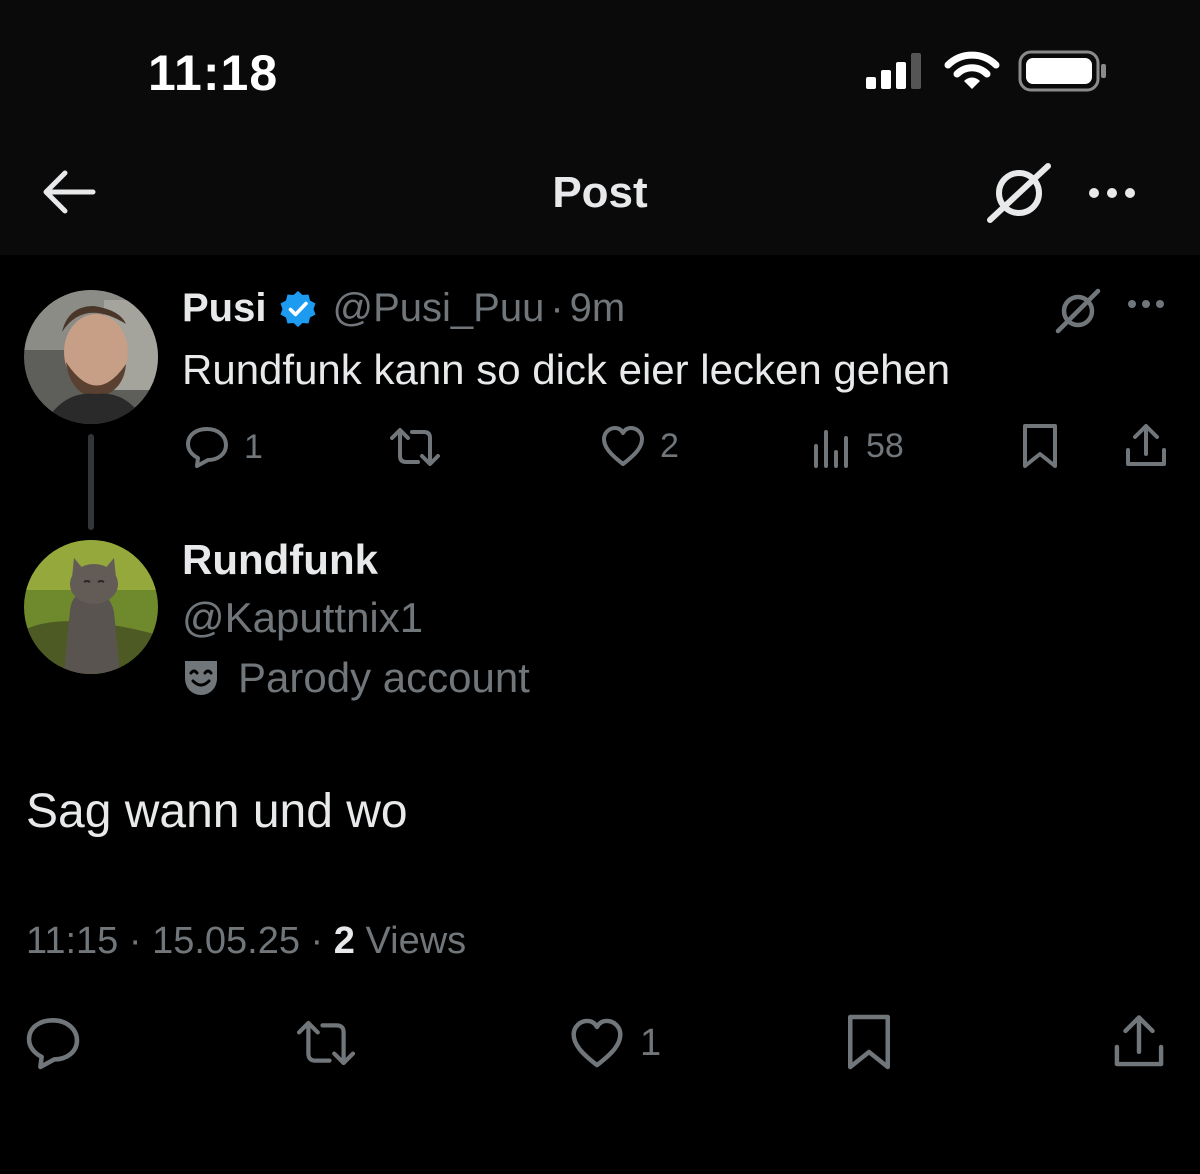 The width and height of the screenshot is (1200, 1174). I want to click on parent-tweet-time: 9m, so click(598, 308).